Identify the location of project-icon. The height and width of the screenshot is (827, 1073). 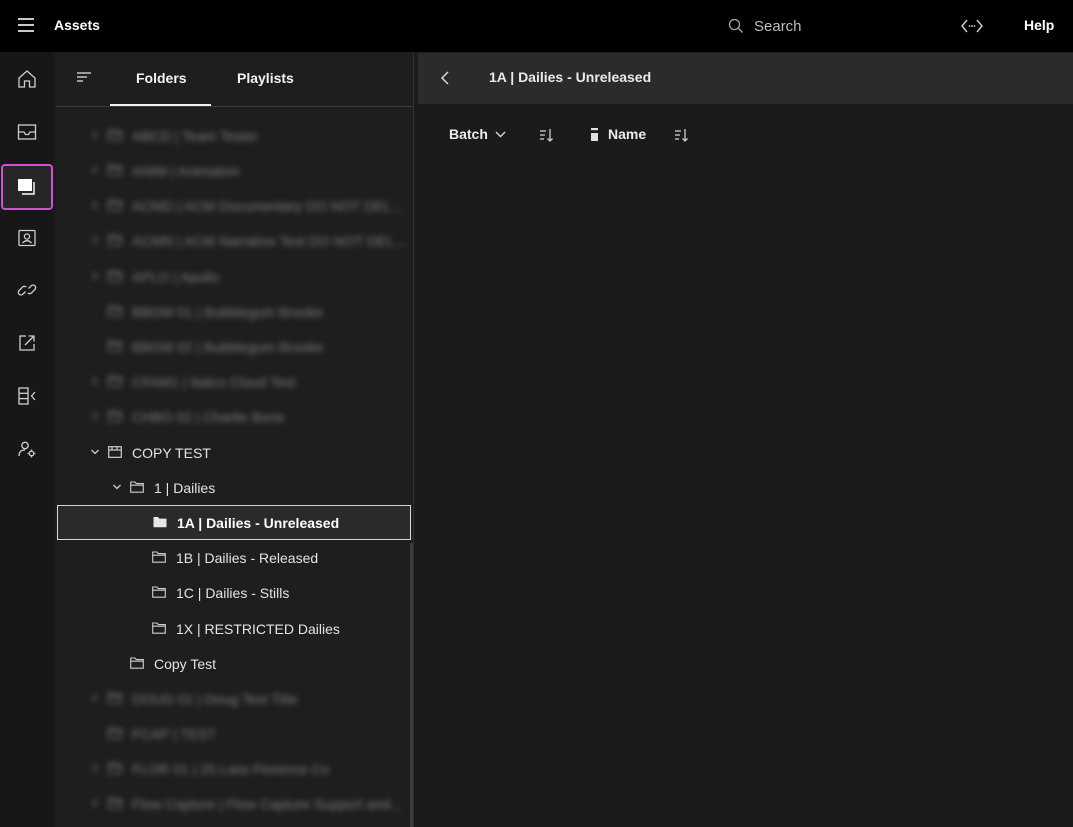
(115, 452).